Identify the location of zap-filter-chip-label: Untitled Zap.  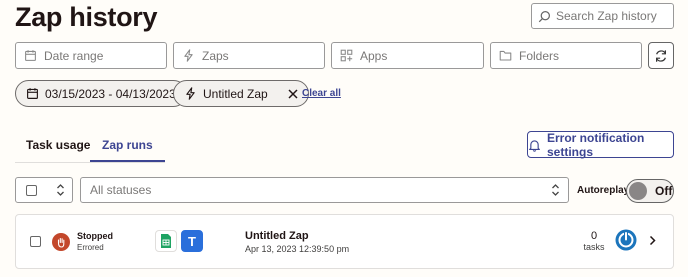
(235, 93).